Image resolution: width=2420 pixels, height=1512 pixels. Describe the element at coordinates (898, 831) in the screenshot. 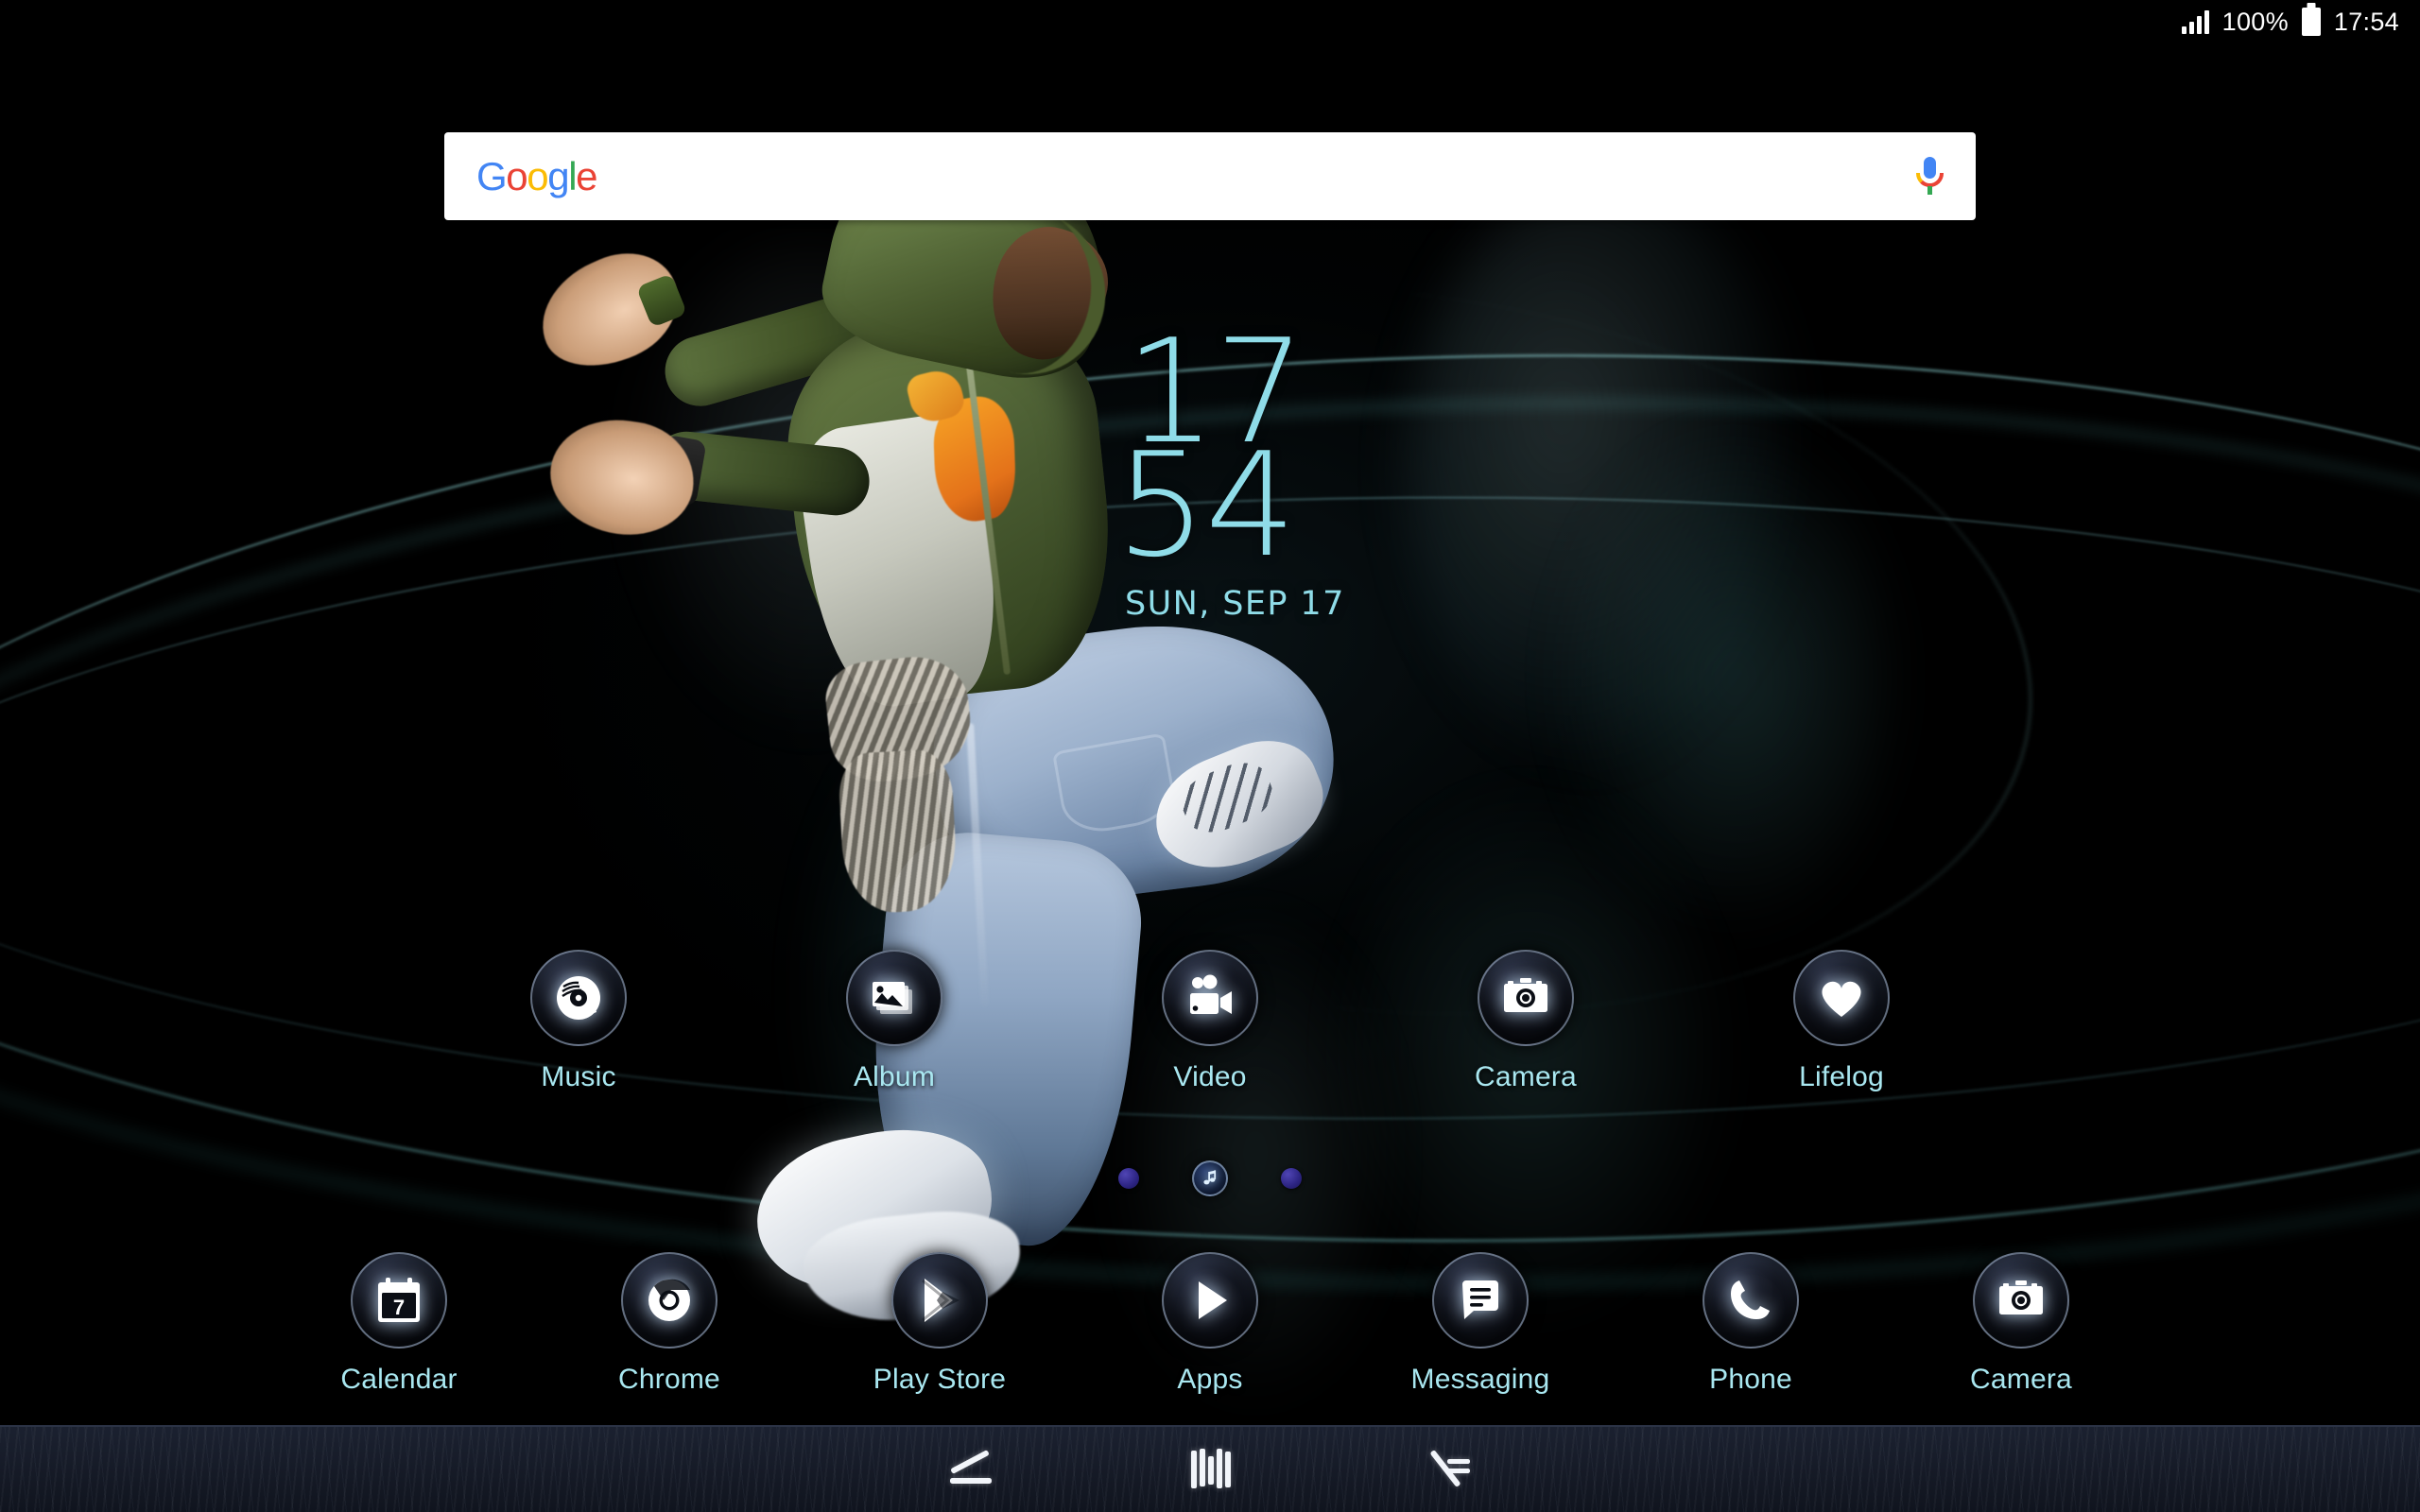

I see `dancer-chain-belt` at that location.